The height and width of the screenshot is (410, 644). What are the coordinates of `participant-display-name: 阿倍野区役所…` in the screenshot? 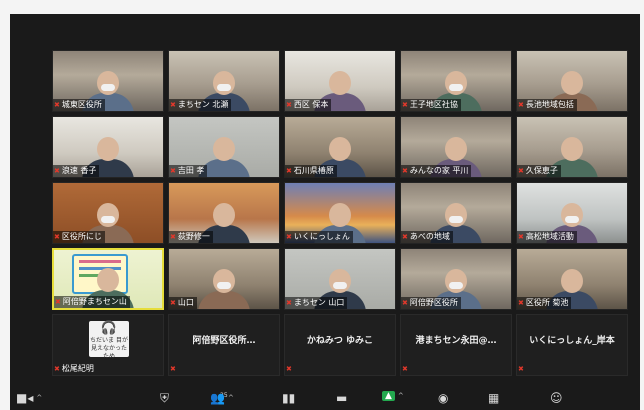 It's located at (224, 340).